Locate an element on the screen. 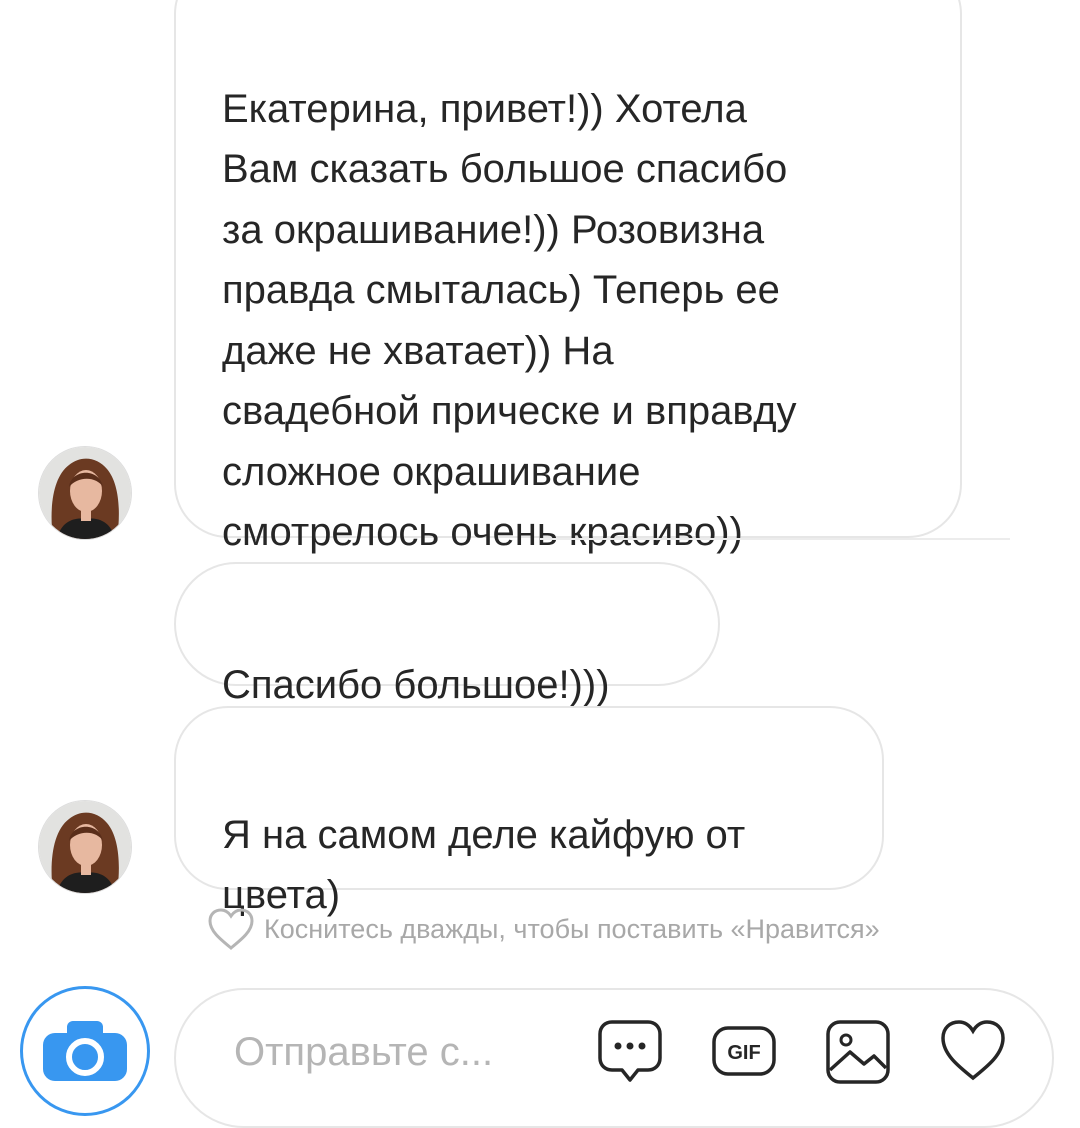  svg-text: GIF is located at coordinates (743, 1053).